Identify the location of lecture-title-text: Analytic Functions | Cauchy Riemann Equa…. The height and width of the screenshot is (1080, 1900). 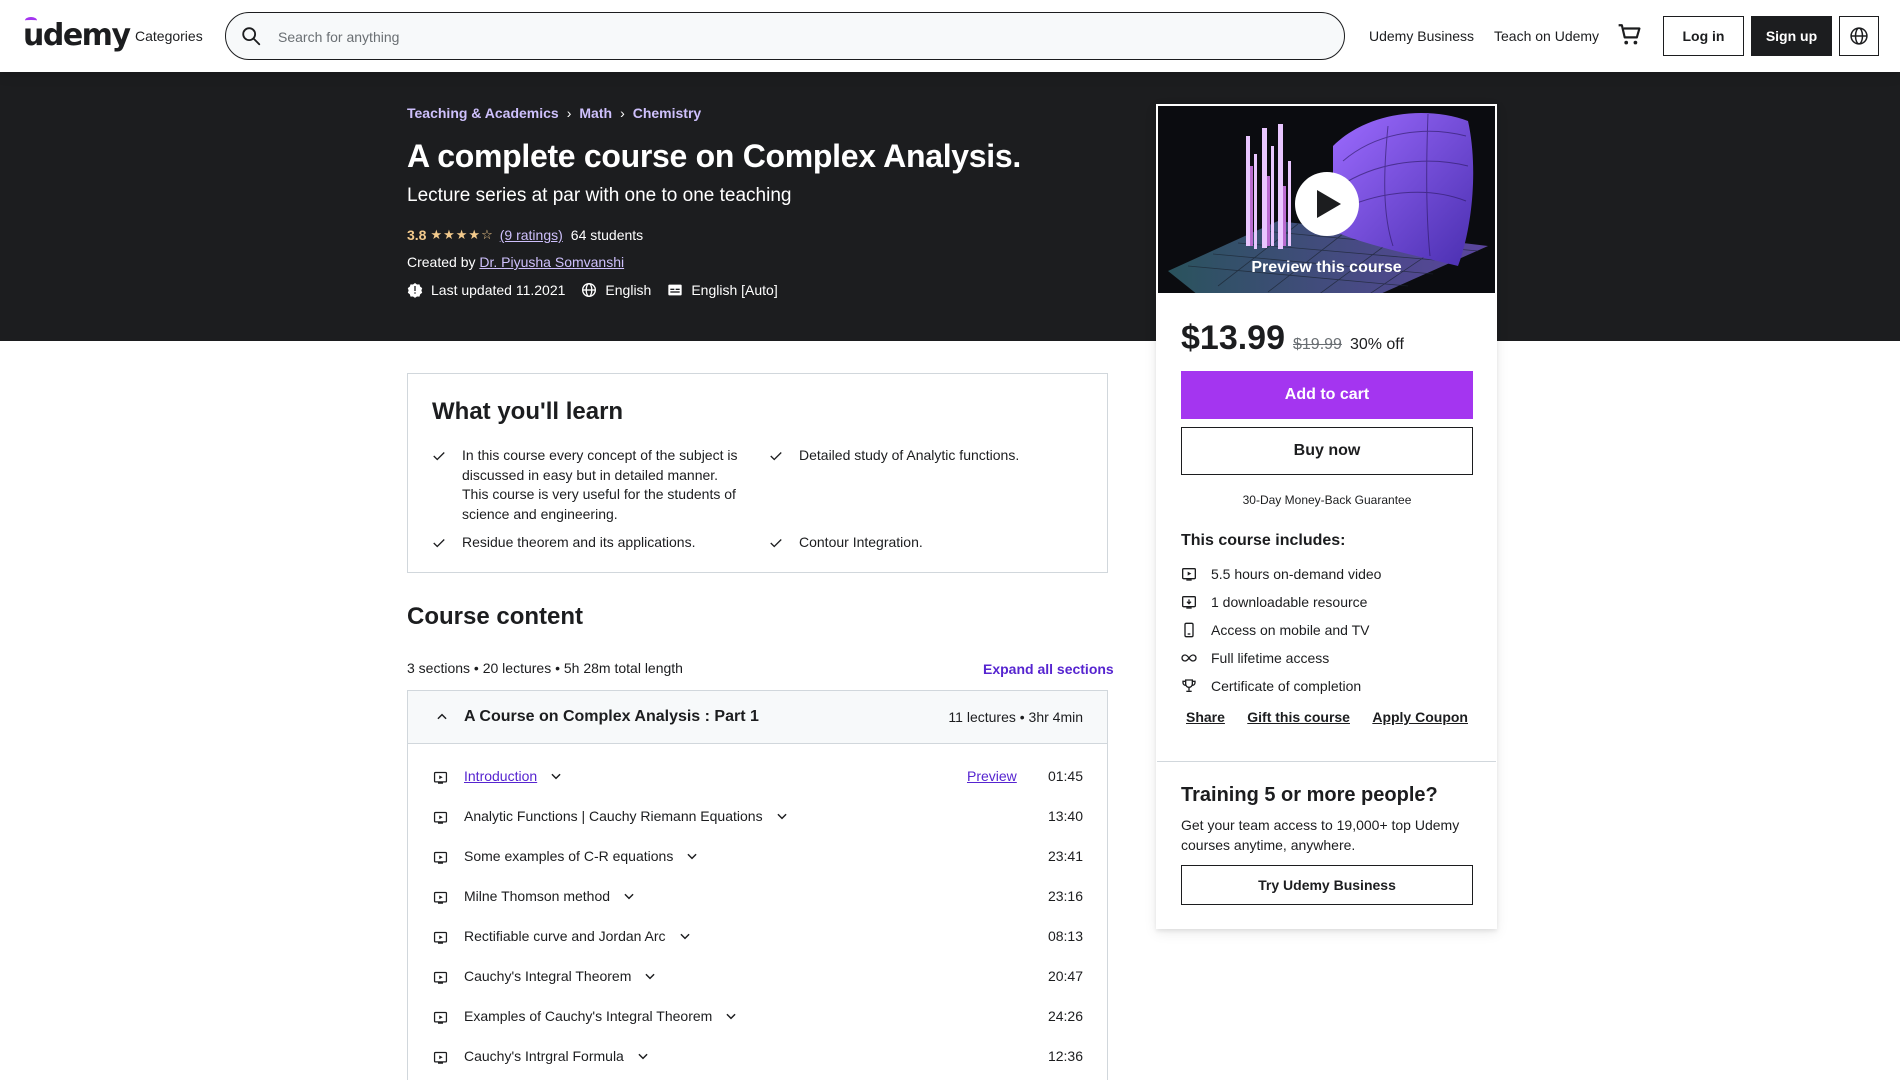
(613, 816).